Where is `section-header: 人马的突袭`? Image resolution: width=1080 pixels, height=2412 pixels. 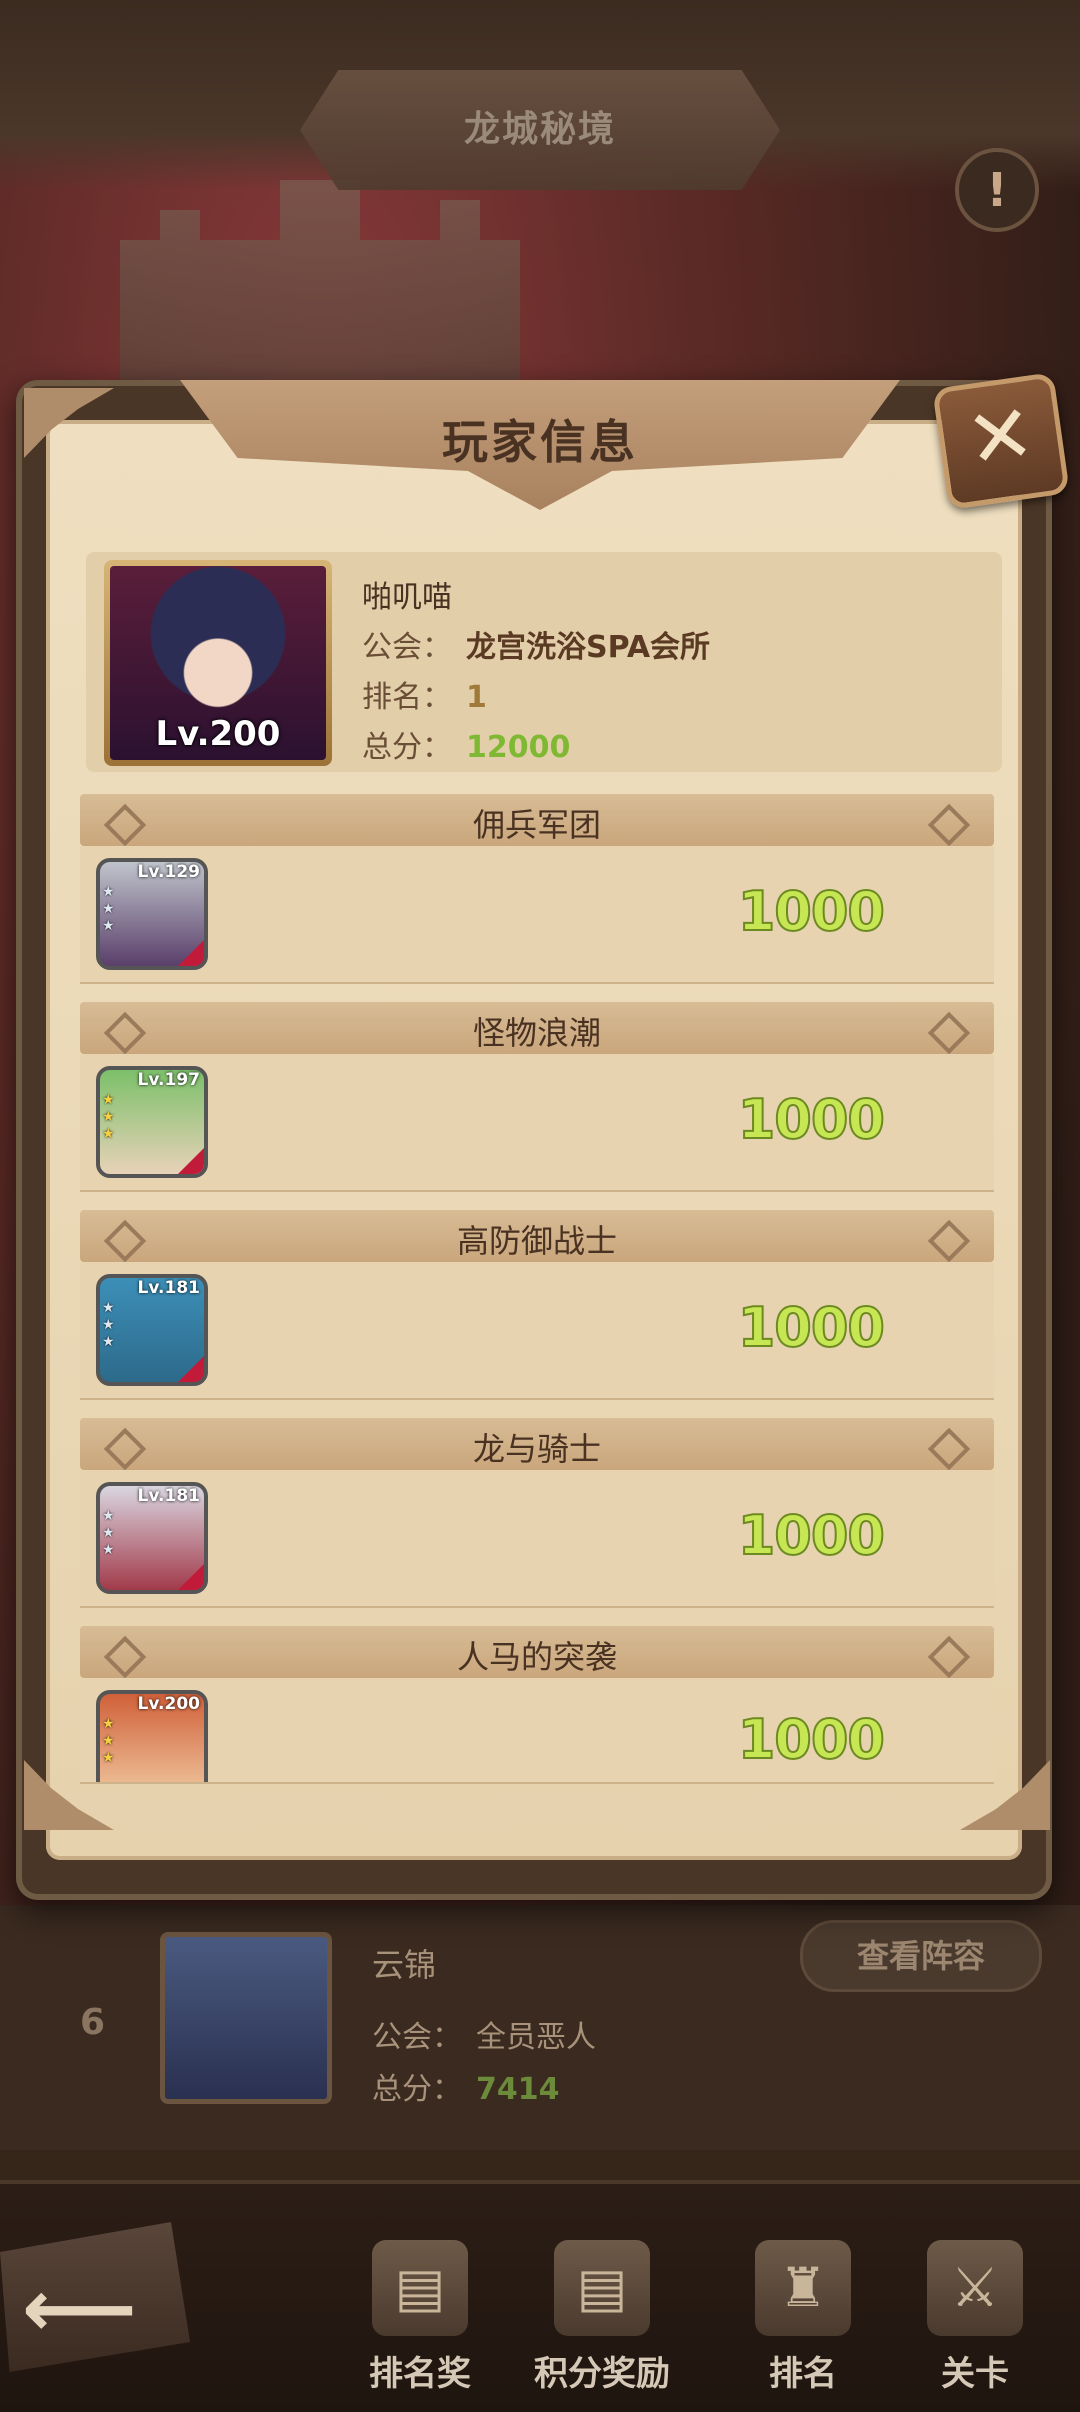 section-header: 人马的突袭 is located at coordinates (537, 1652).